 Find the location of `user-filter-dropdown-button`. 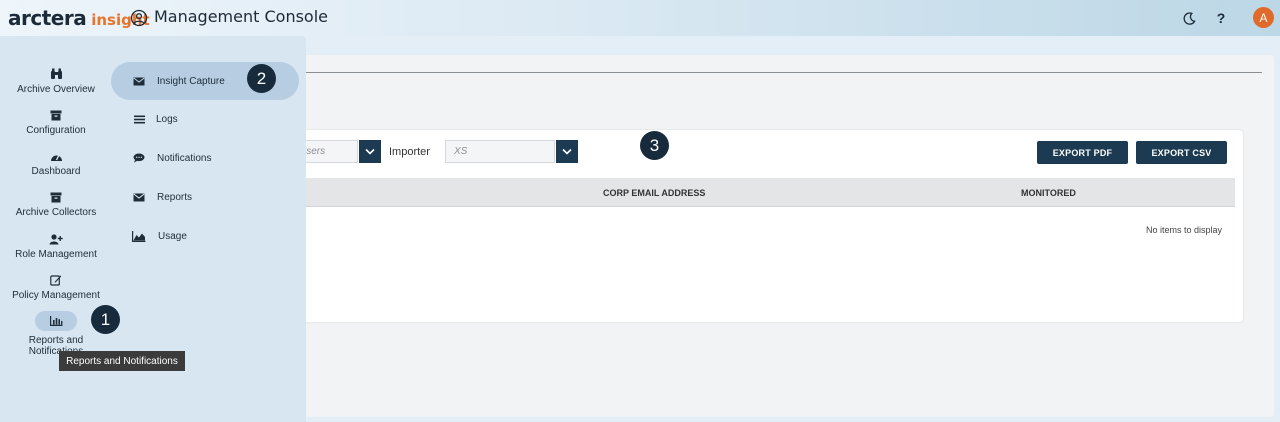

user-filter-dropdown-button is located at coordinates (370, 151).